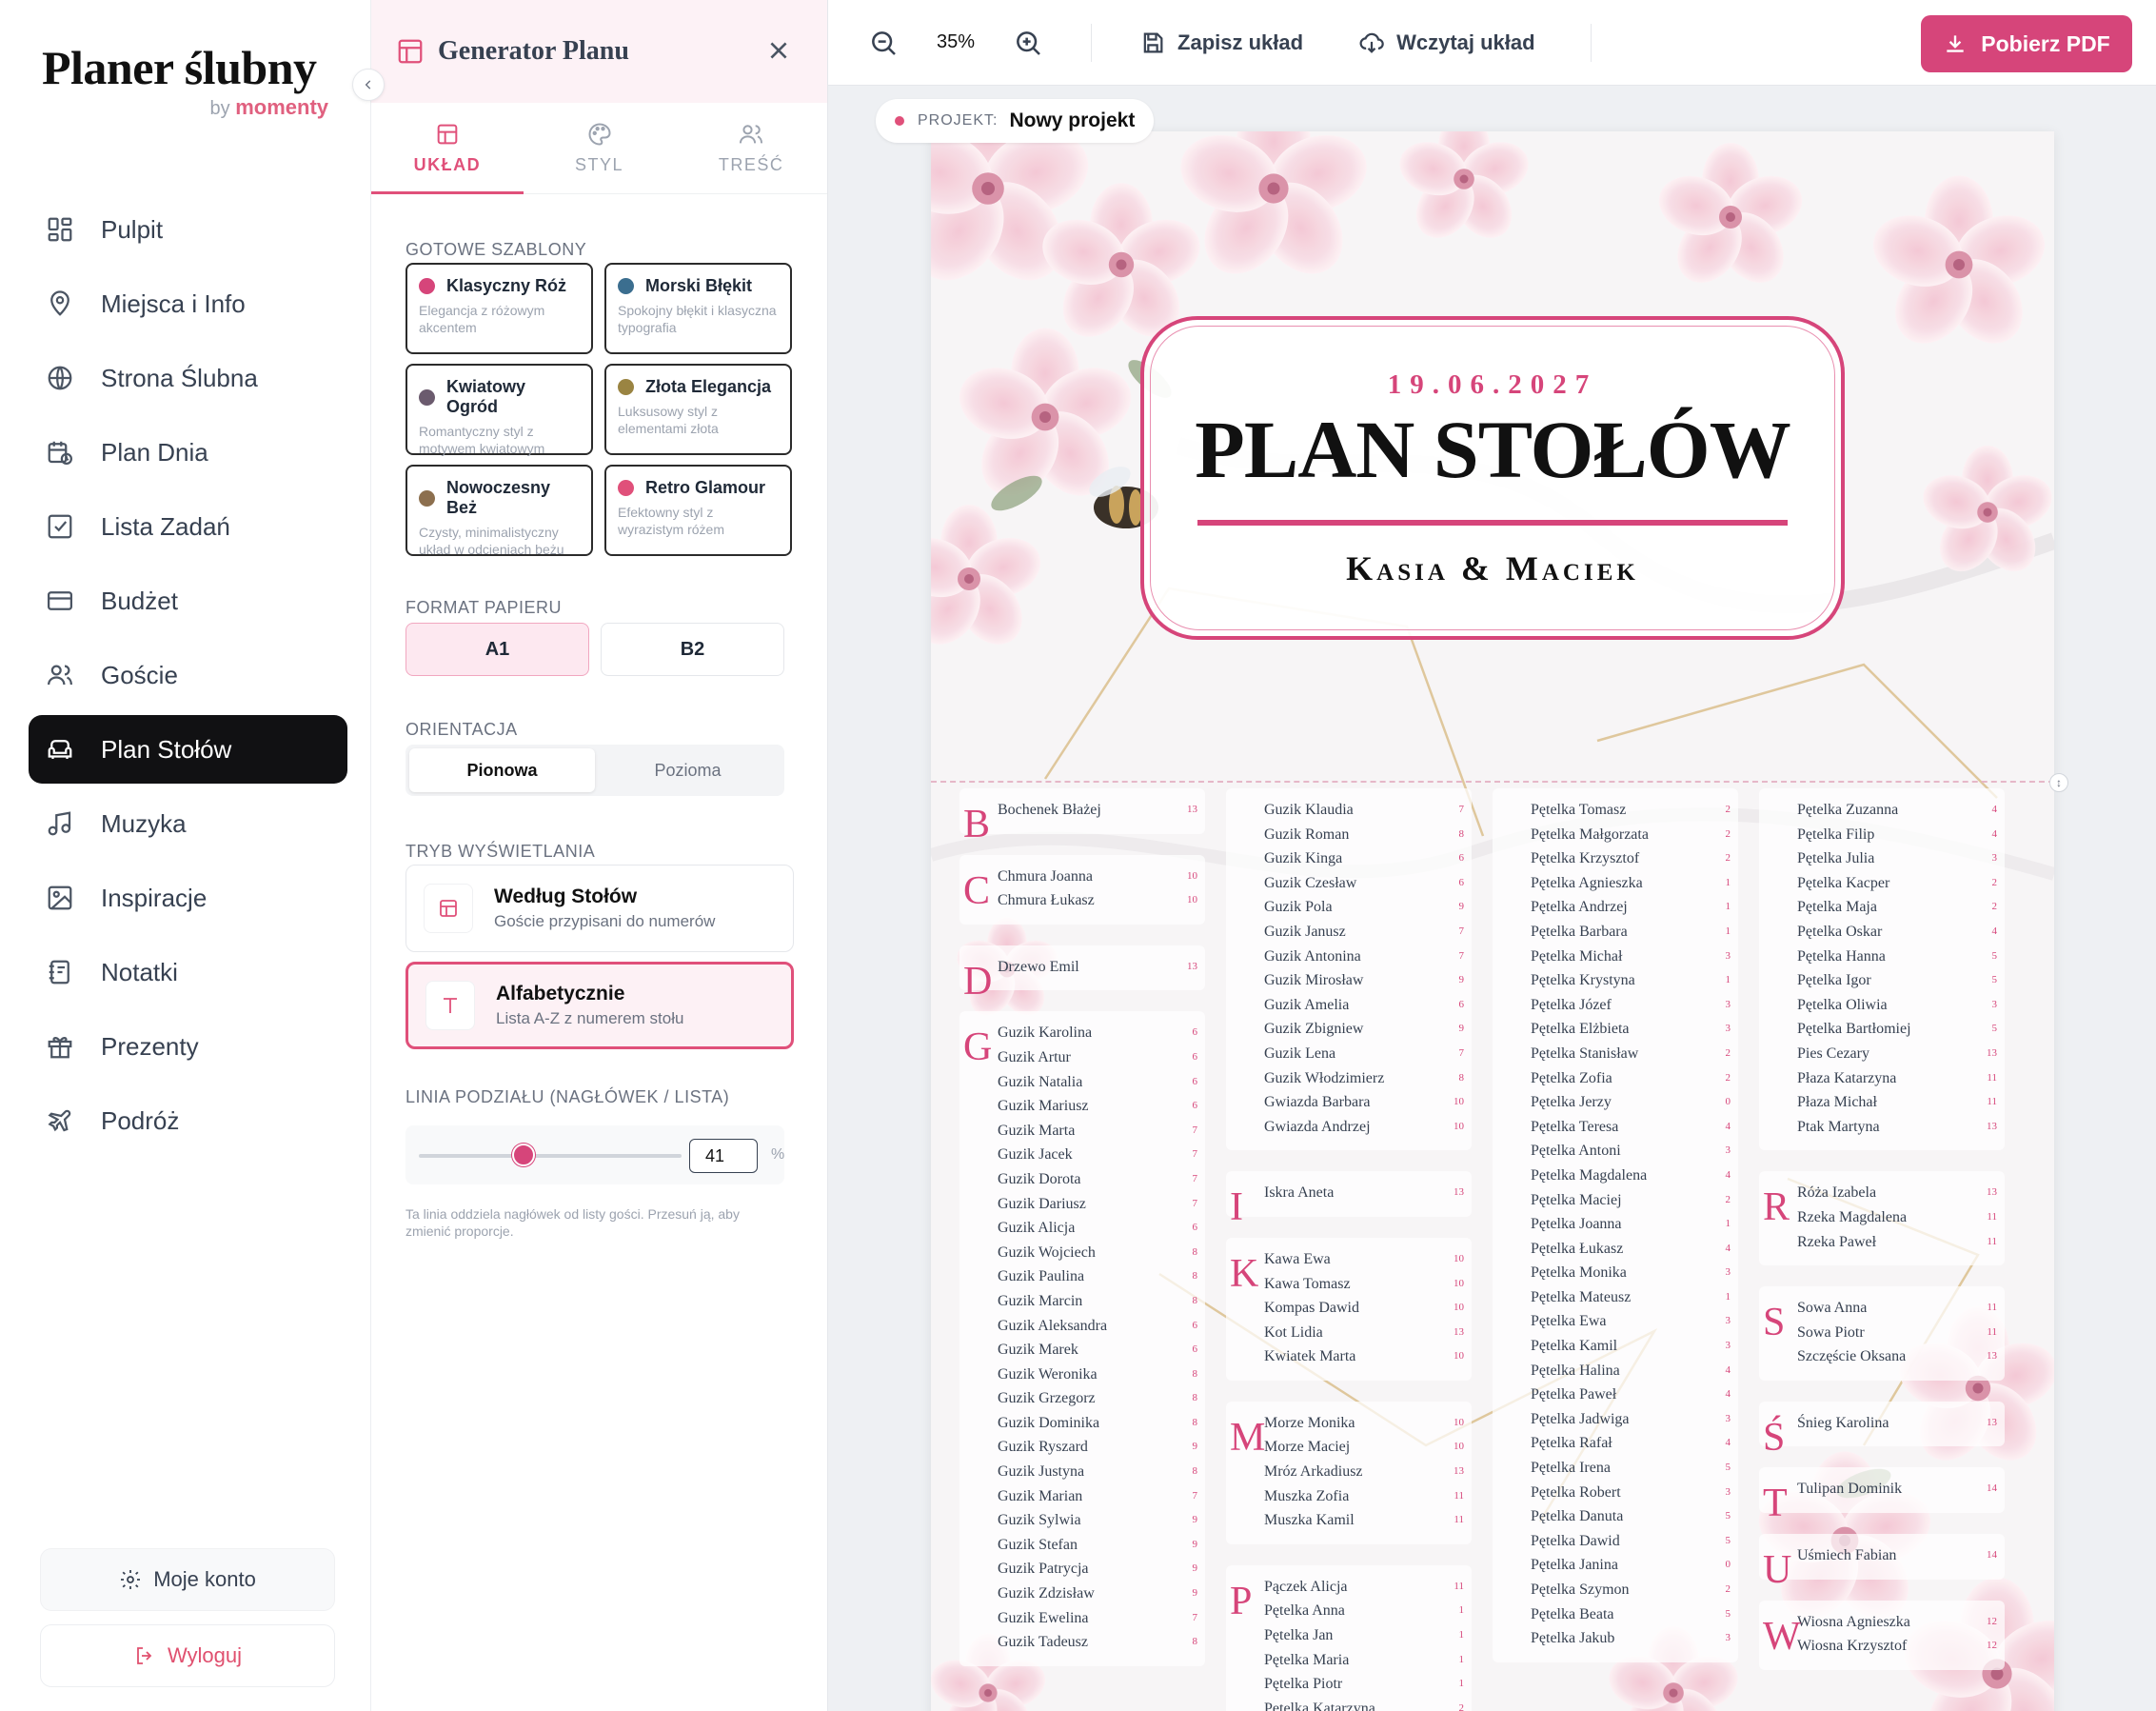  Describe the element at coordinates (188, 823) in the screenshot. I see `sidebar-item-muzyka: Muzyka` at that location.